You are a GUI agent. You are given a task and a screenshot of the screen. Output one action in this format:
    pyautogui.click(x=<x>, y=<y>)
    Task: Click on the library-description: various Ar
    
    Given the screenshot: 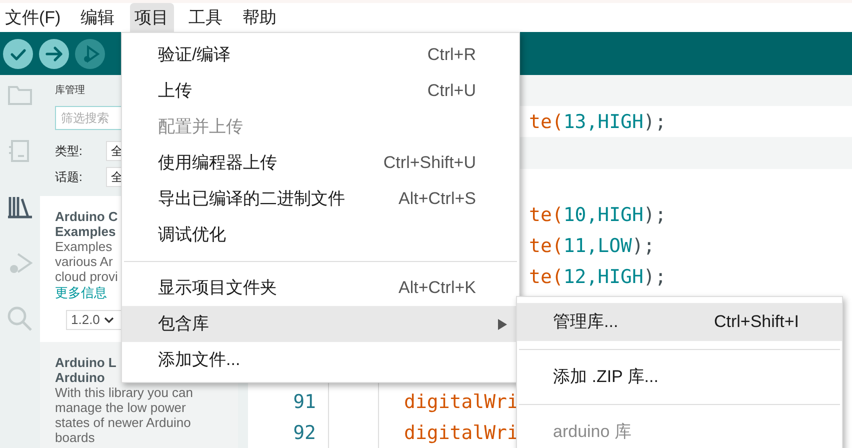 What is the action you would take?
    pyautogui.click(x=84, y=261)
    